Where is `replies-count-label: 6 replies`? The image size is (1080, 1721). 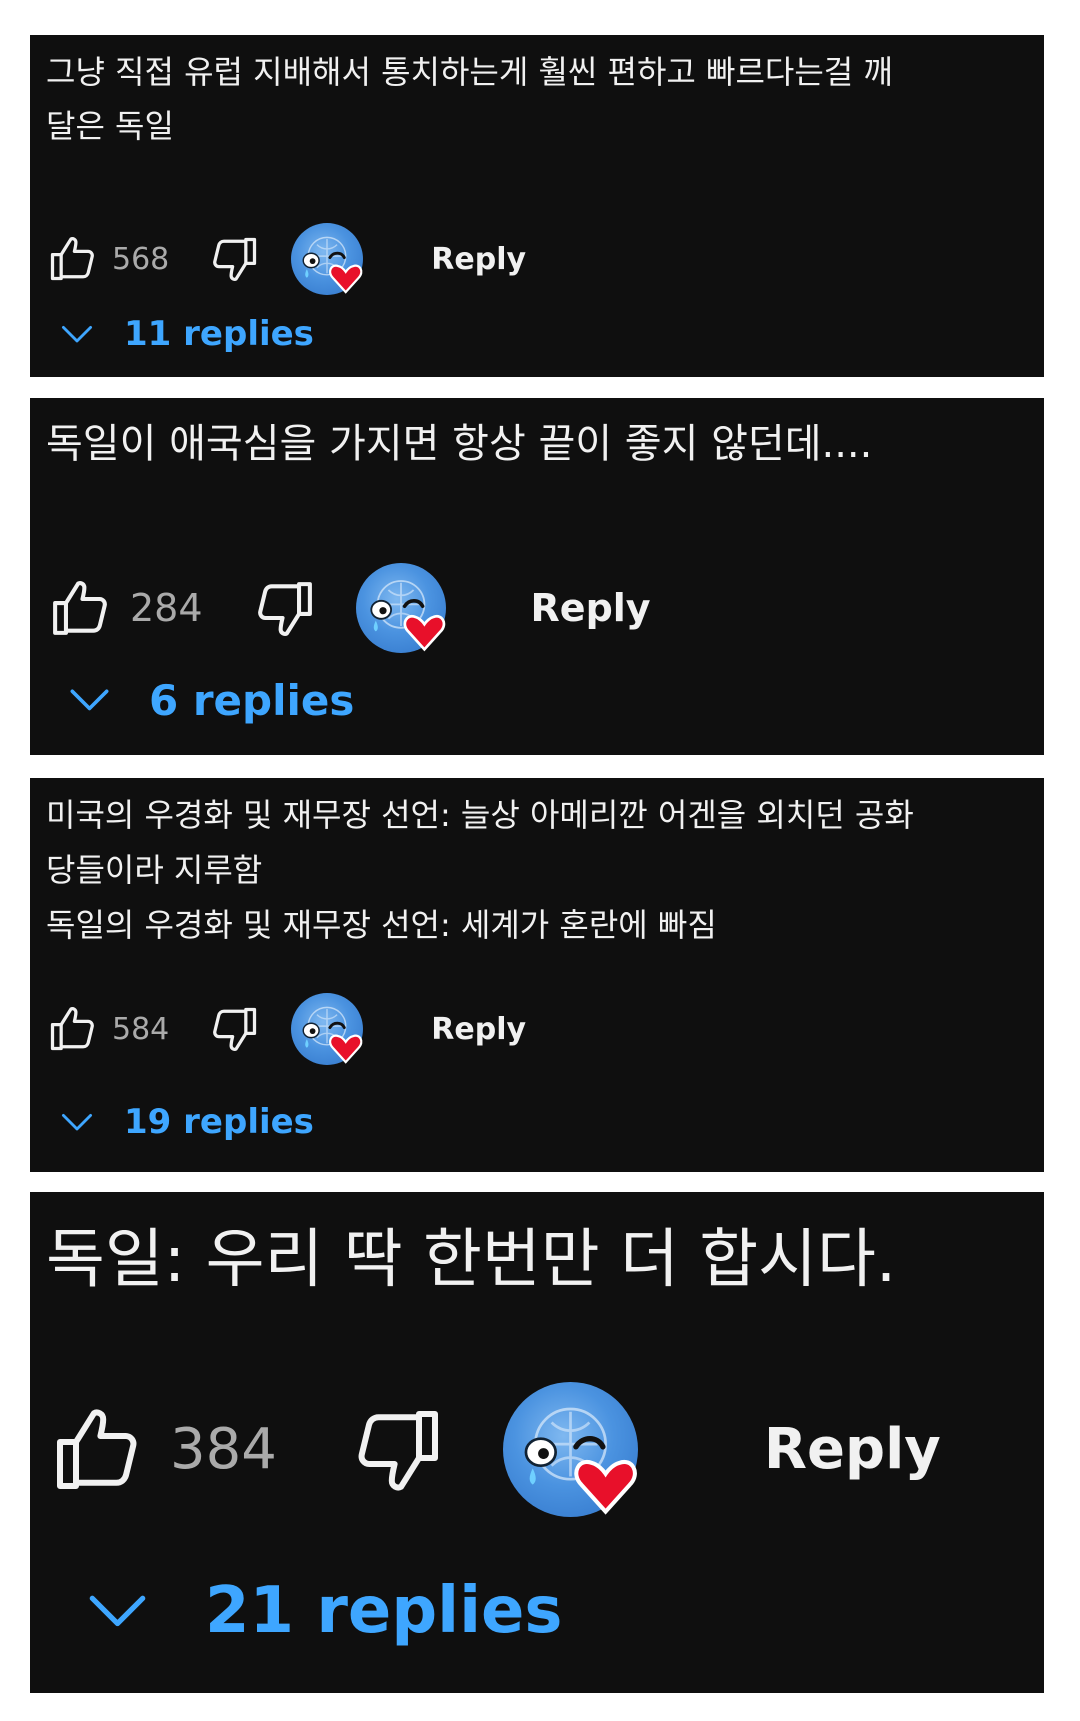
replies-count-label: 6 replies is located at coordinates (252, 700).